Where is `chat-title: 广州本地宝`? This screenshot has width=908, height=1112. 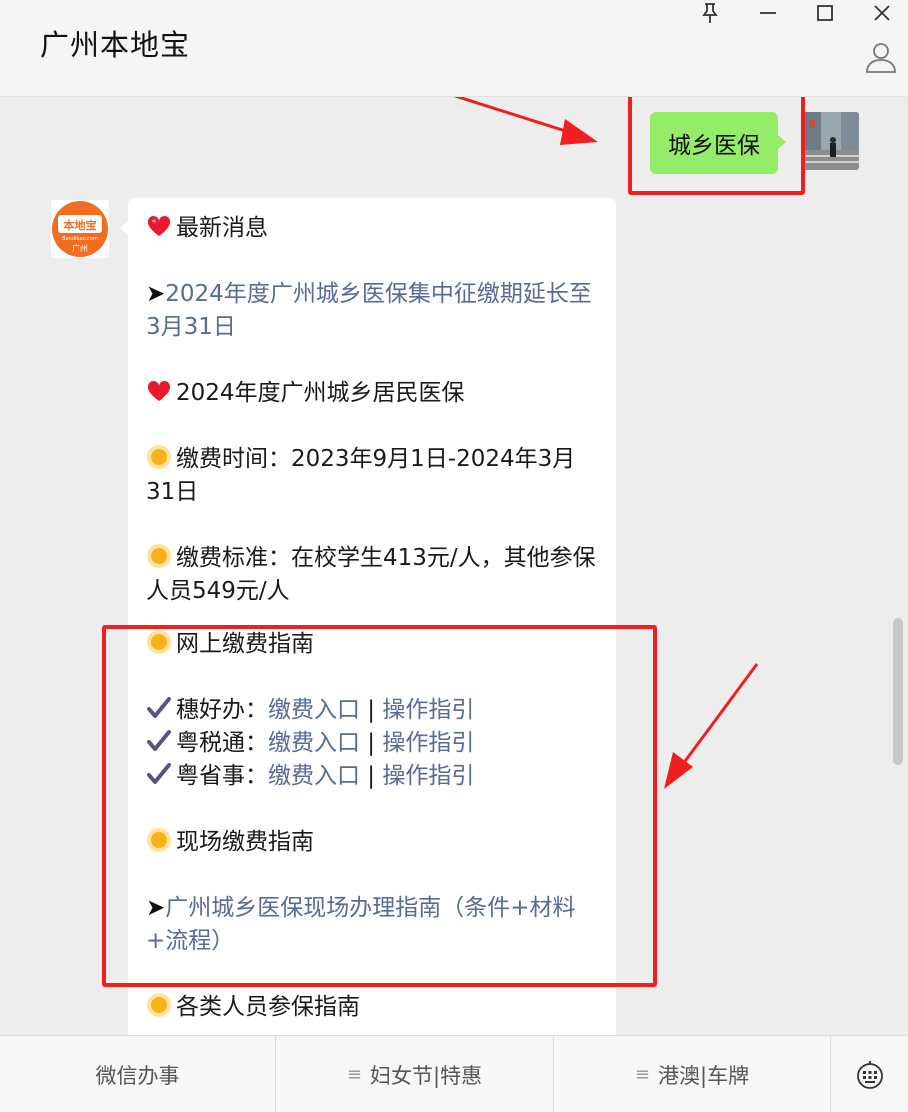 chat-title: 广州本地宝 is located at coordinates (115, 45).